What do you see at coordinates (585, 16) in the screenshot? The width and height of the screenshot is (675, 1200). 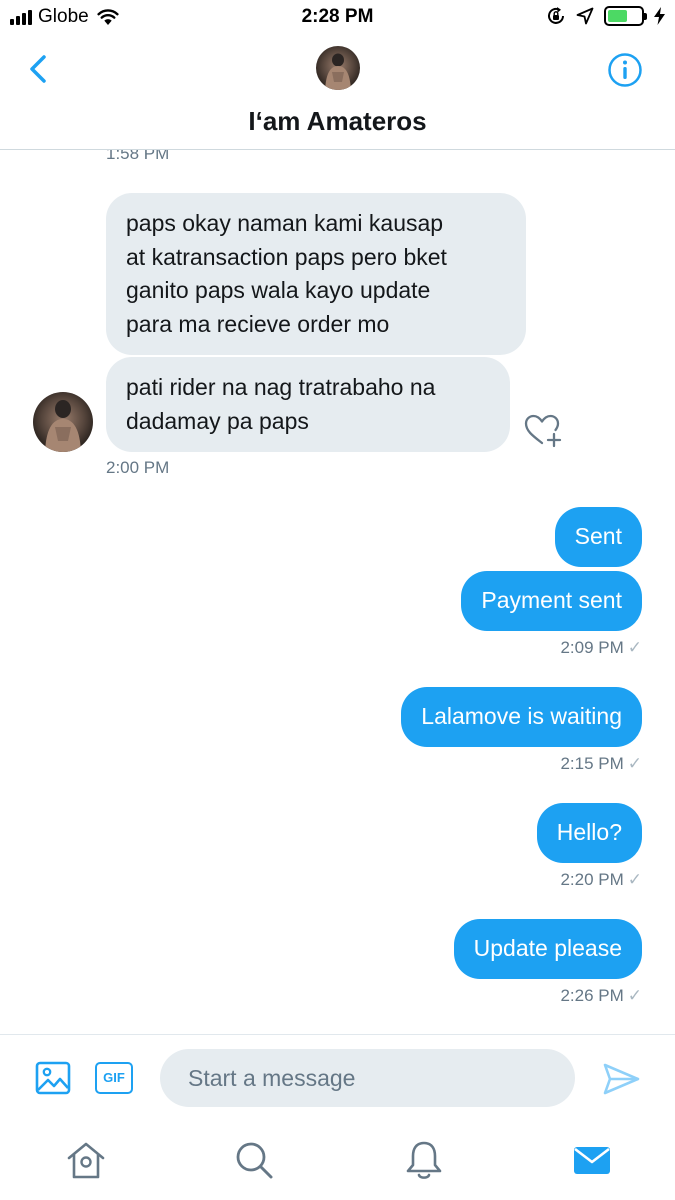 I see `location-icon` at bounding box center [585, 16].